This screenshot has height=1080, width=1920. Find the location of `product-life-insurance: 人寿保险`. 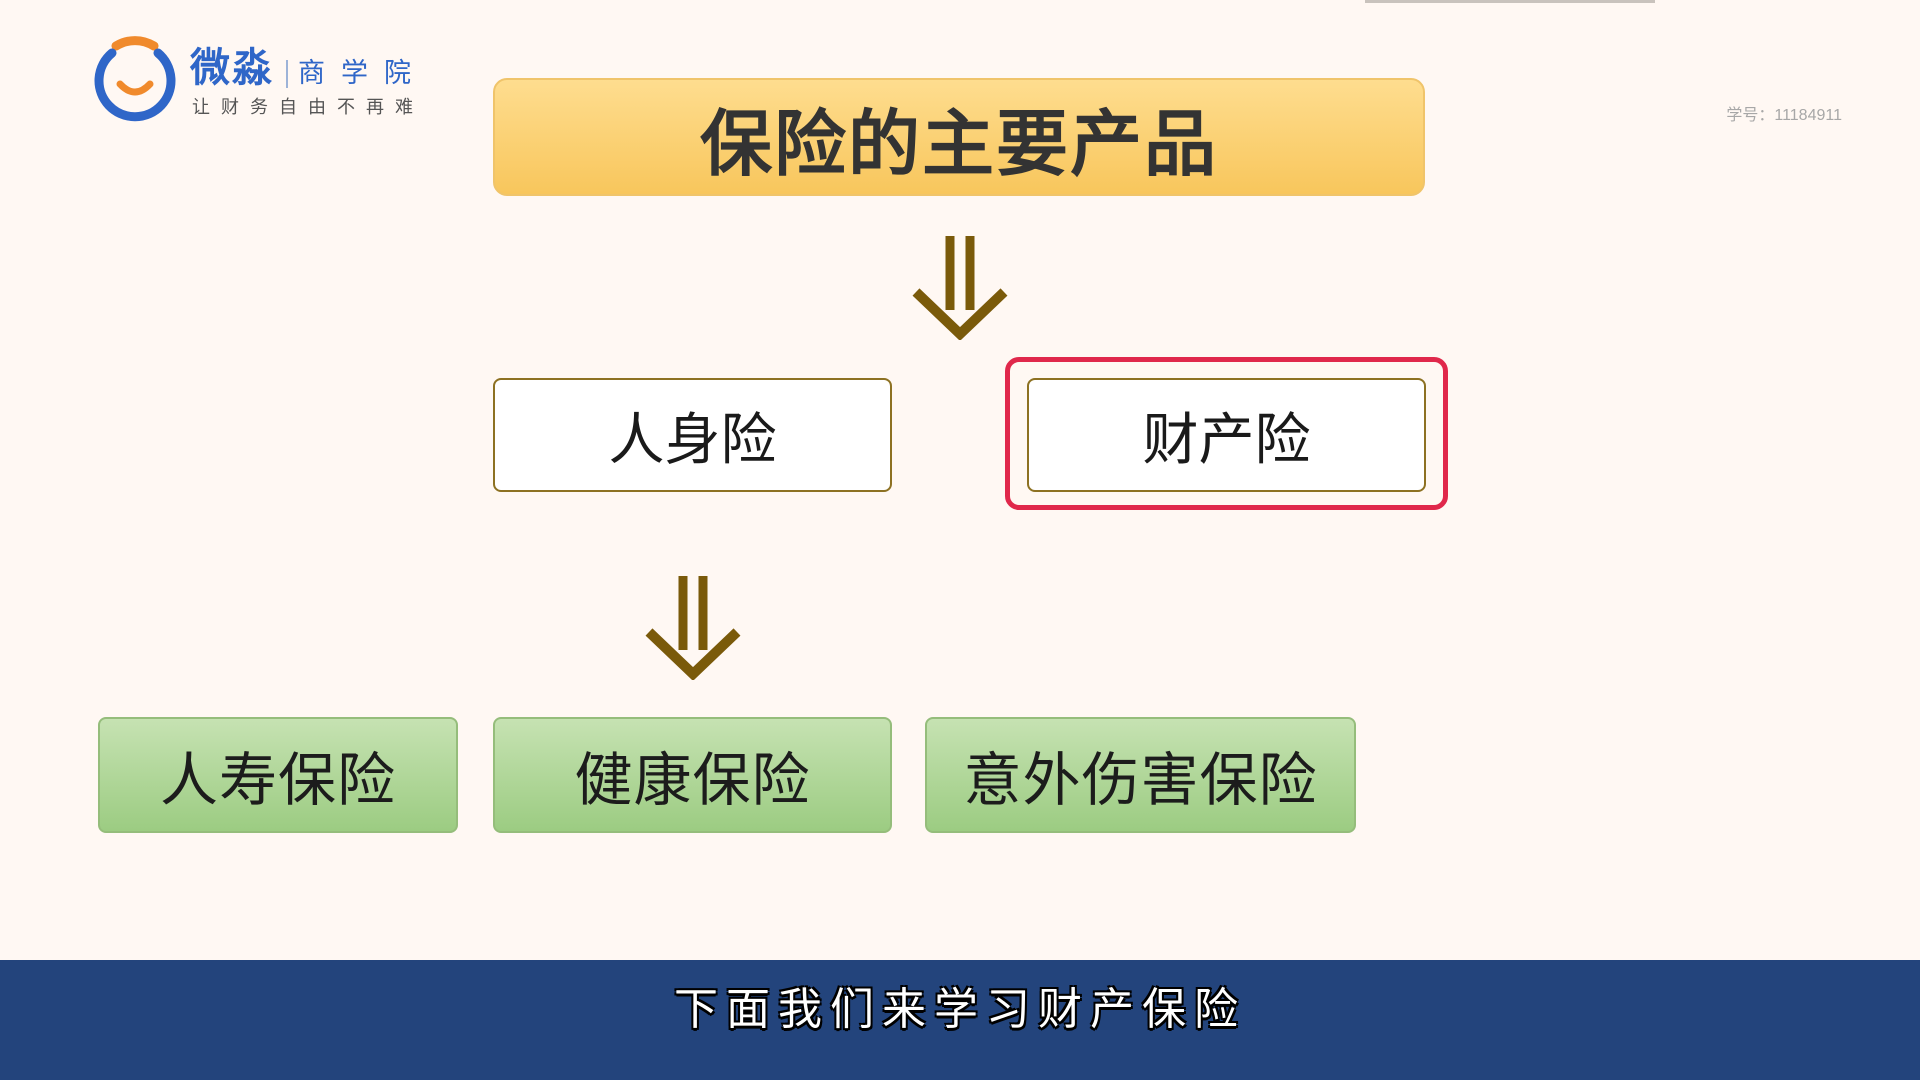

product-life-insurance: 人寿保险 is located at coordinates (278, 775).